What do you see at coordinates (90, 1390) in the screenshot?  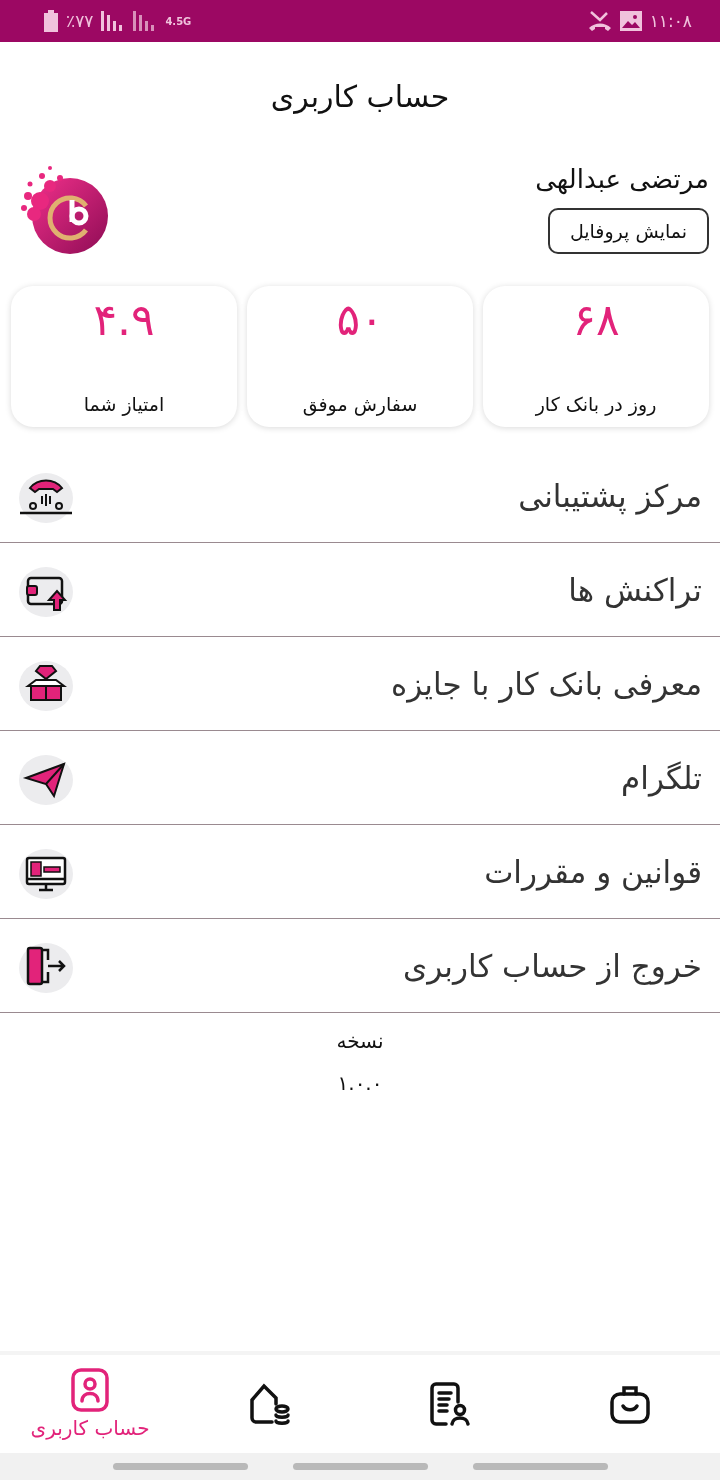 I see `user-card-icon` at bounding box center [90, 1390].